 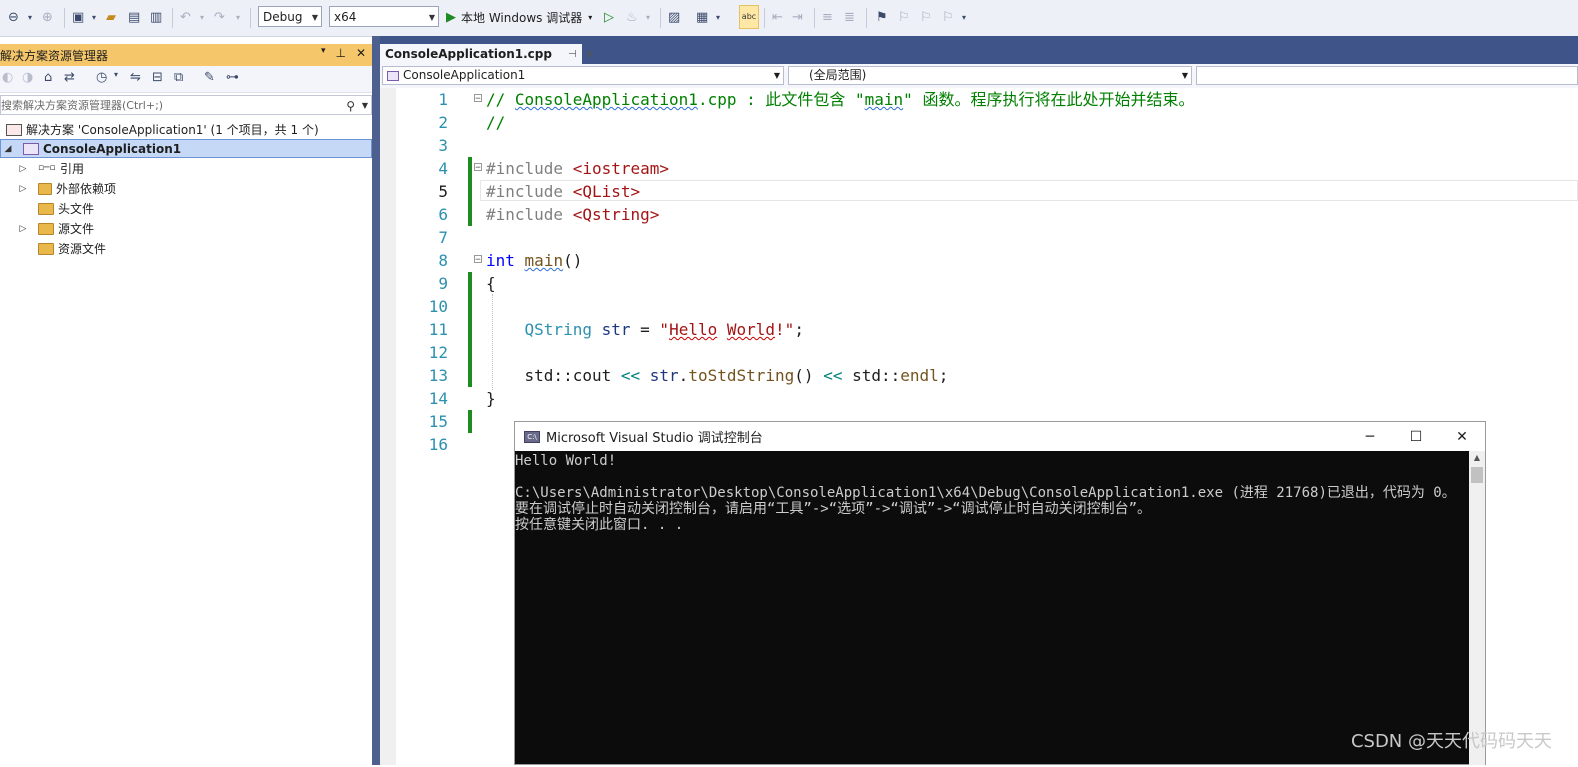 I want to click on outdent-icon: ⇤, so click(x=777, y=17).